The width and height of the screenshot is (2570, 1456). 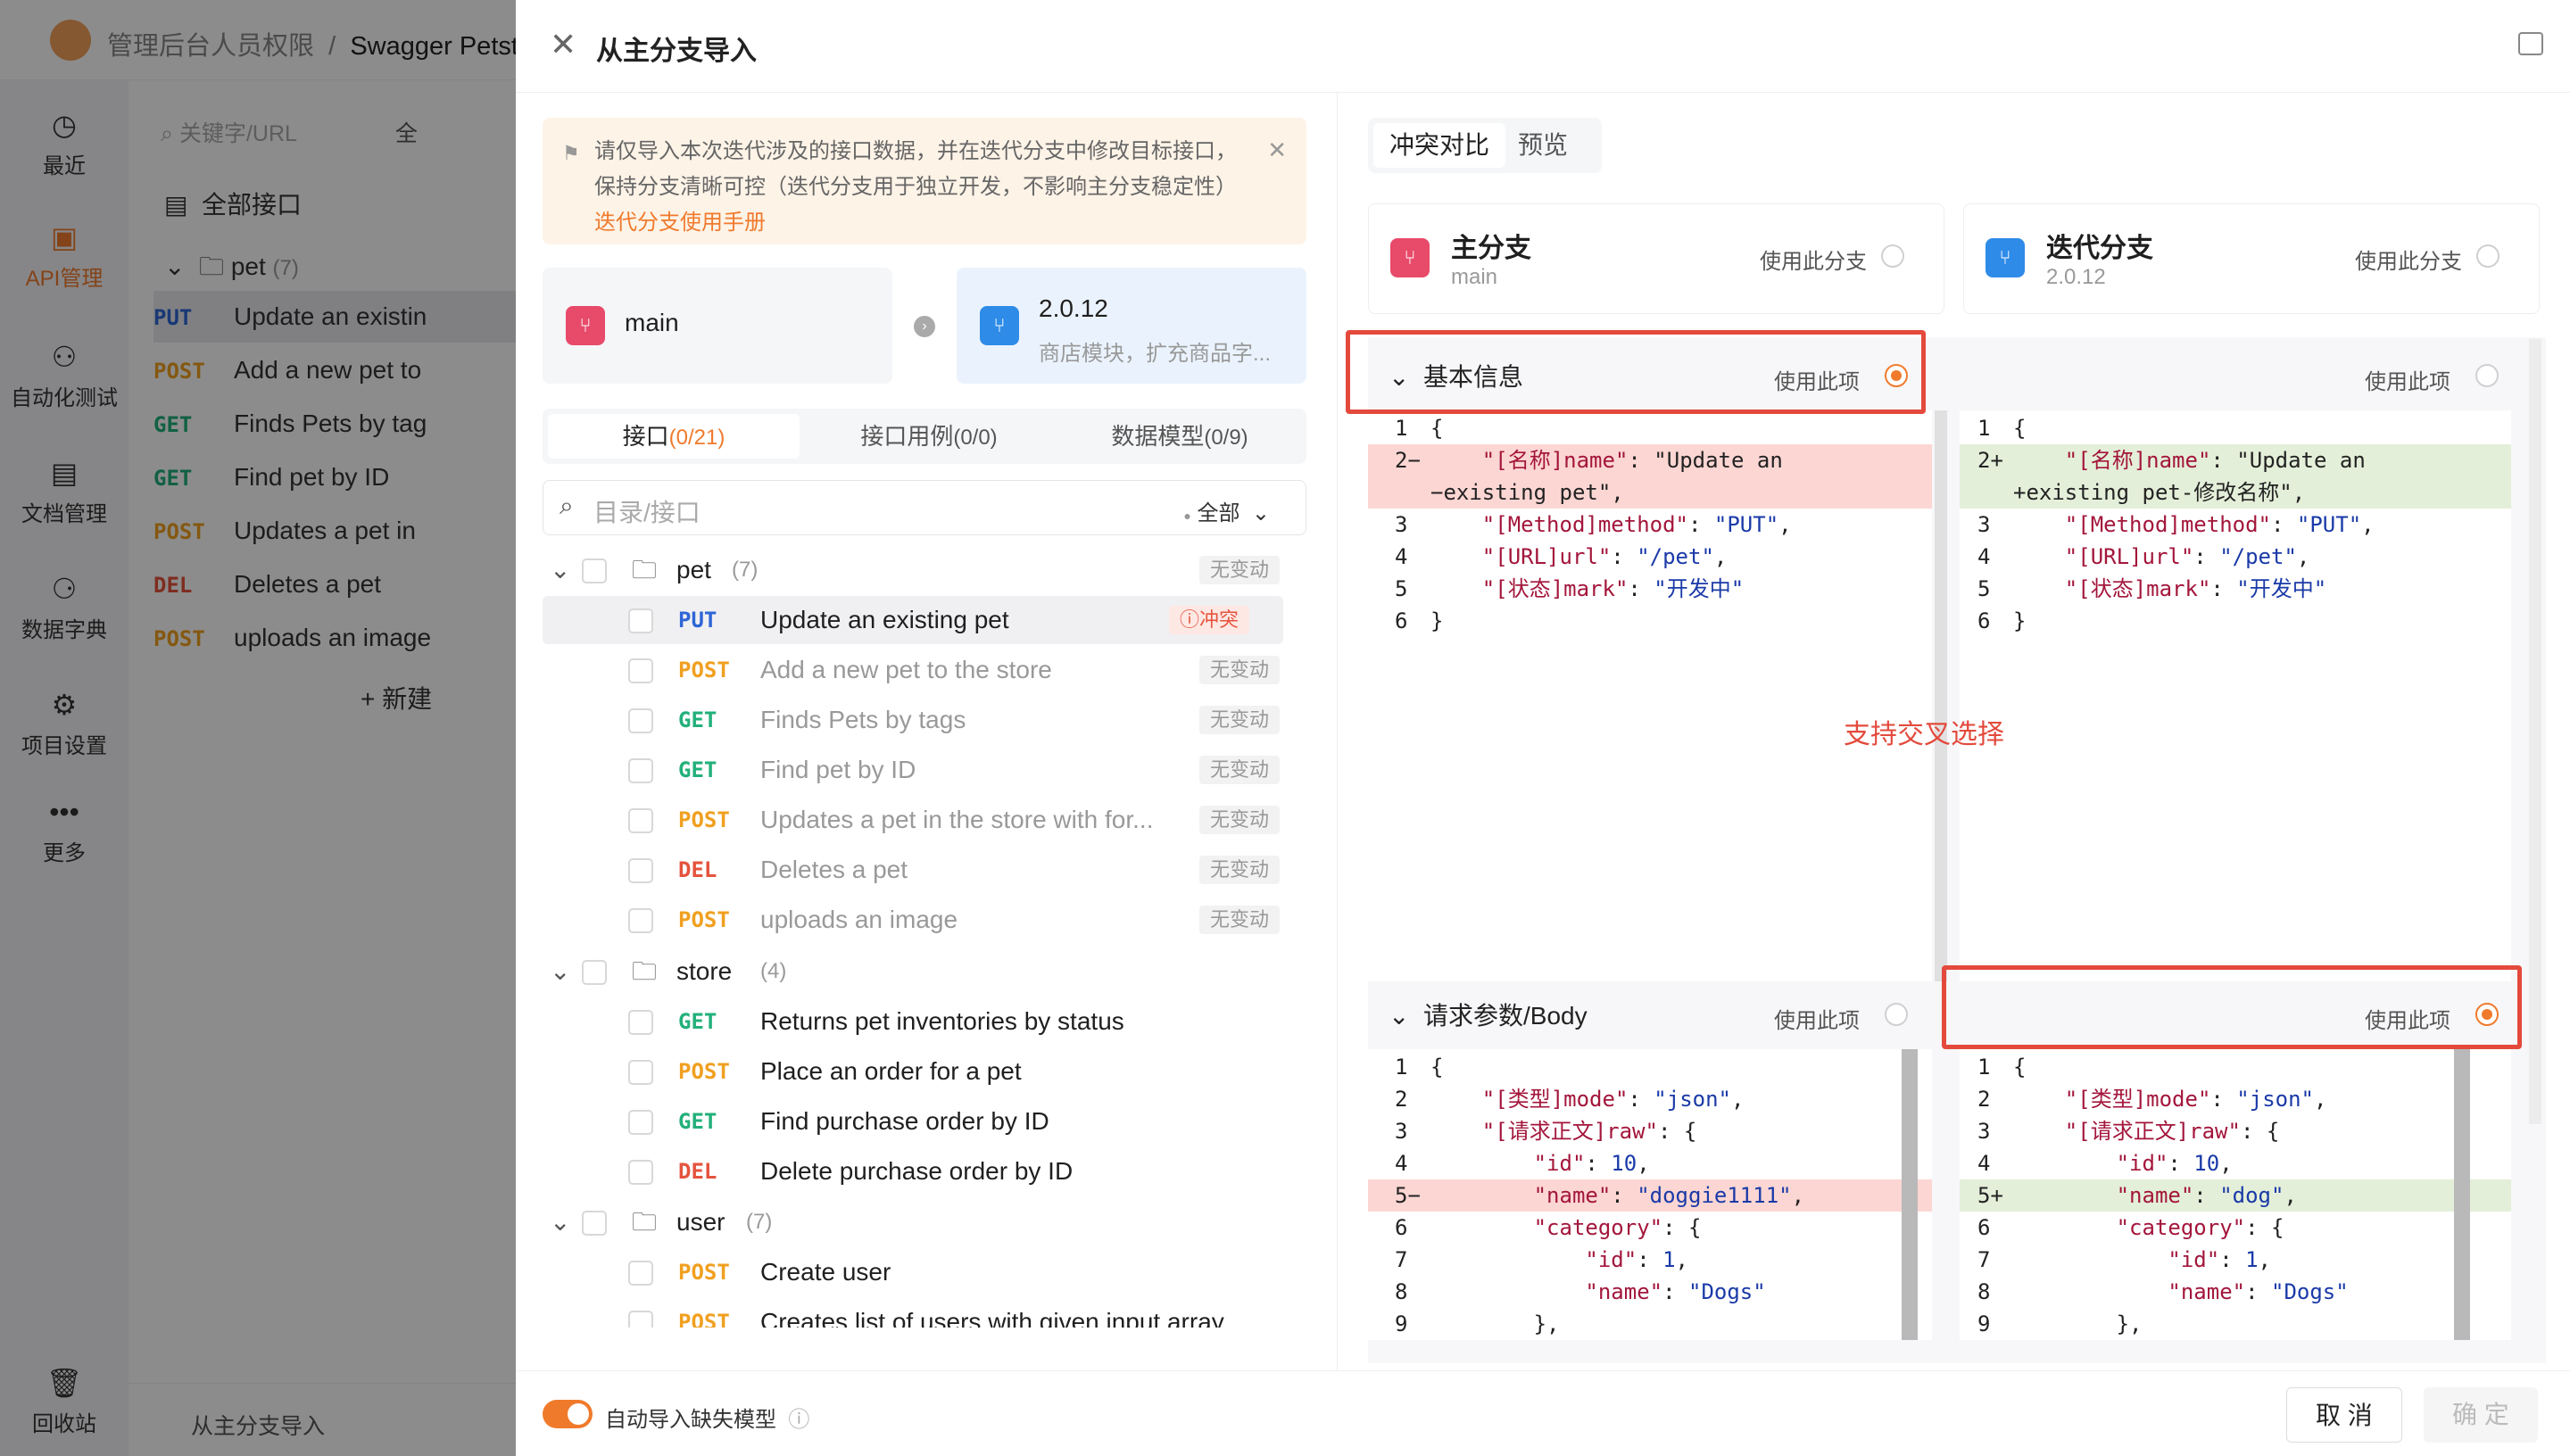 I want to click on line-number: 9, so click(x=1402, y=1323).